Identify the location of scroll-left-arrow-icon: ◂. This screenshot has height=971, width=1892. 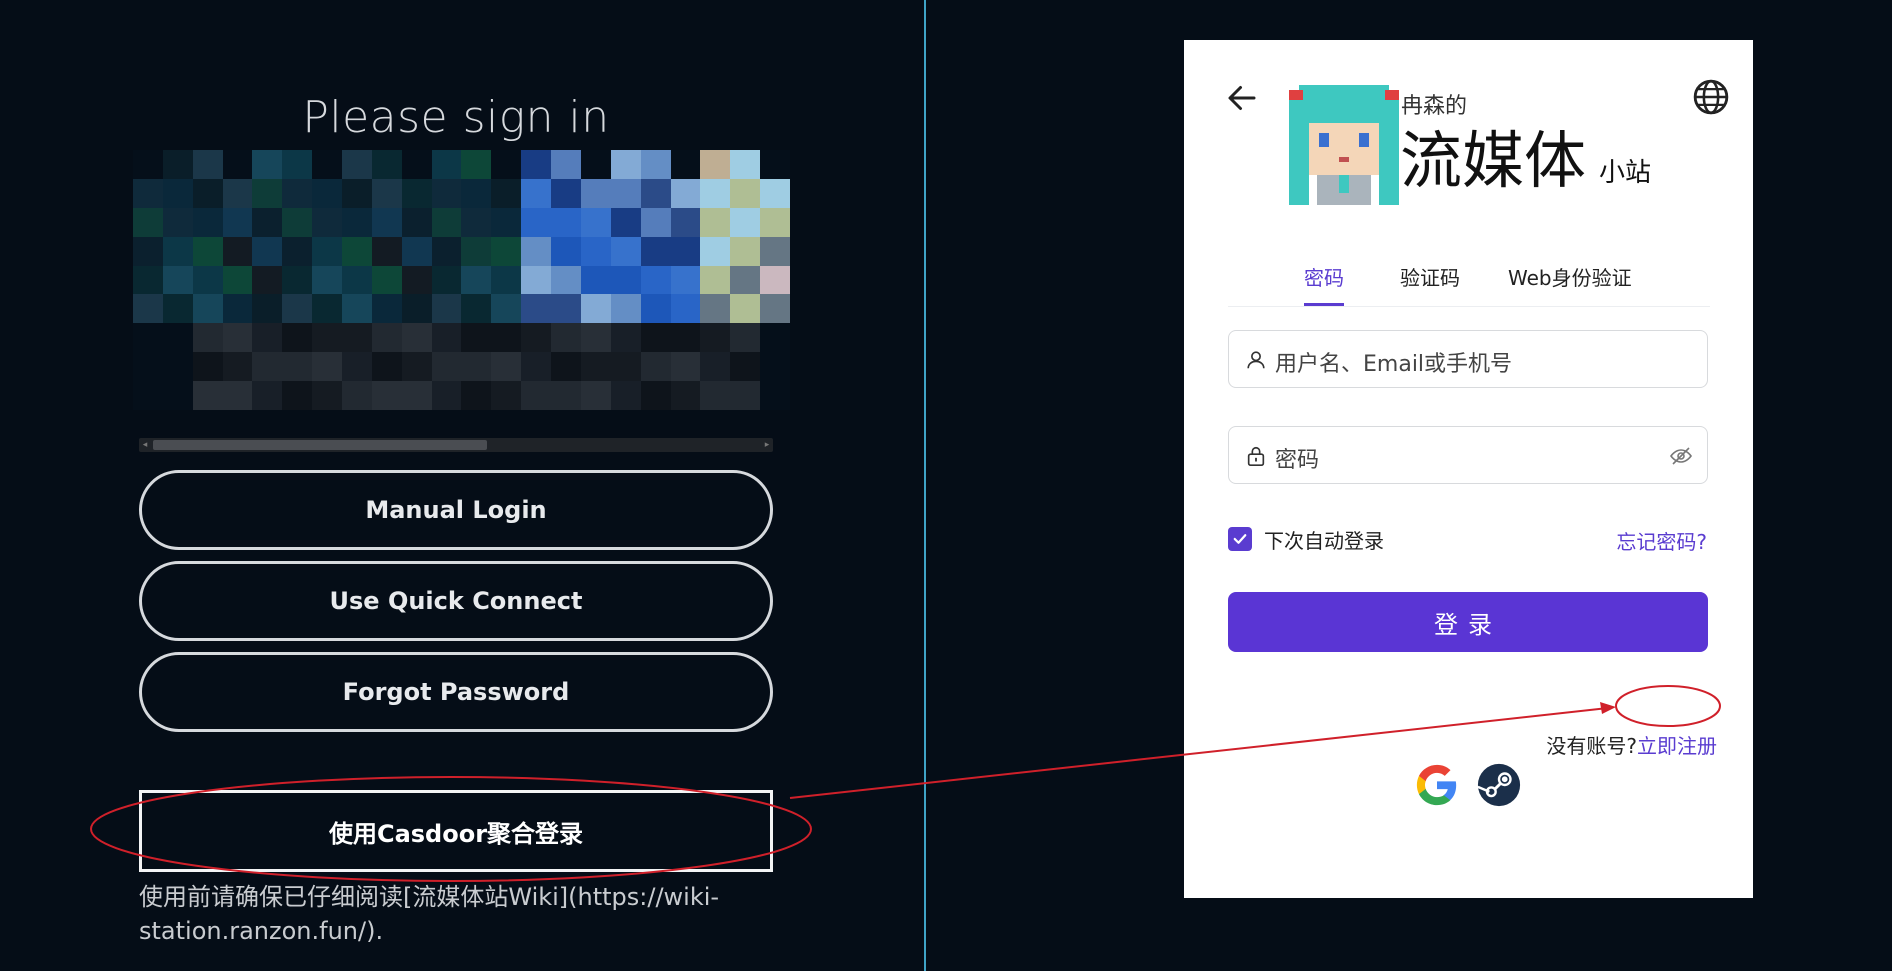
(145, 445).